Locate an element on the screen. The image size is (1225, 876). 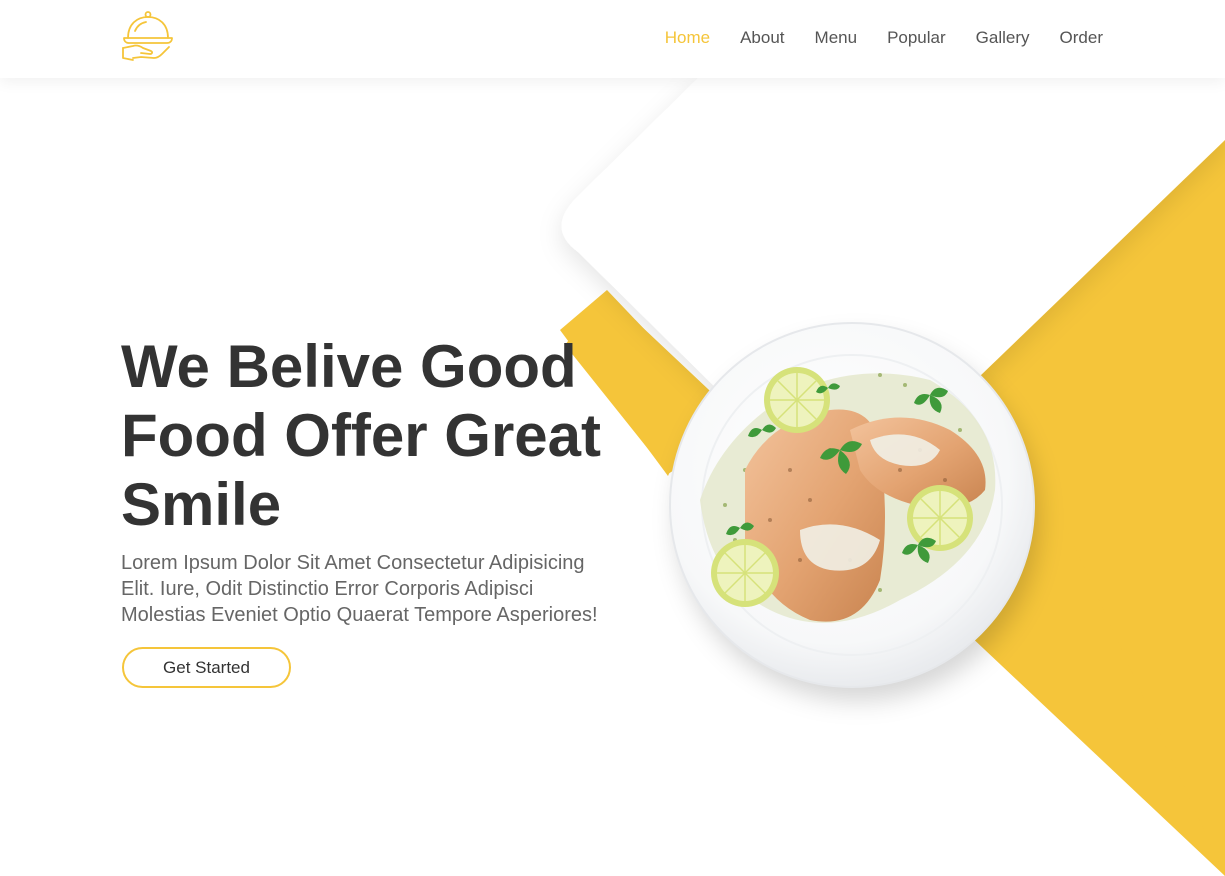
get-started-button: Get Started is located at coordinates (206, 667).